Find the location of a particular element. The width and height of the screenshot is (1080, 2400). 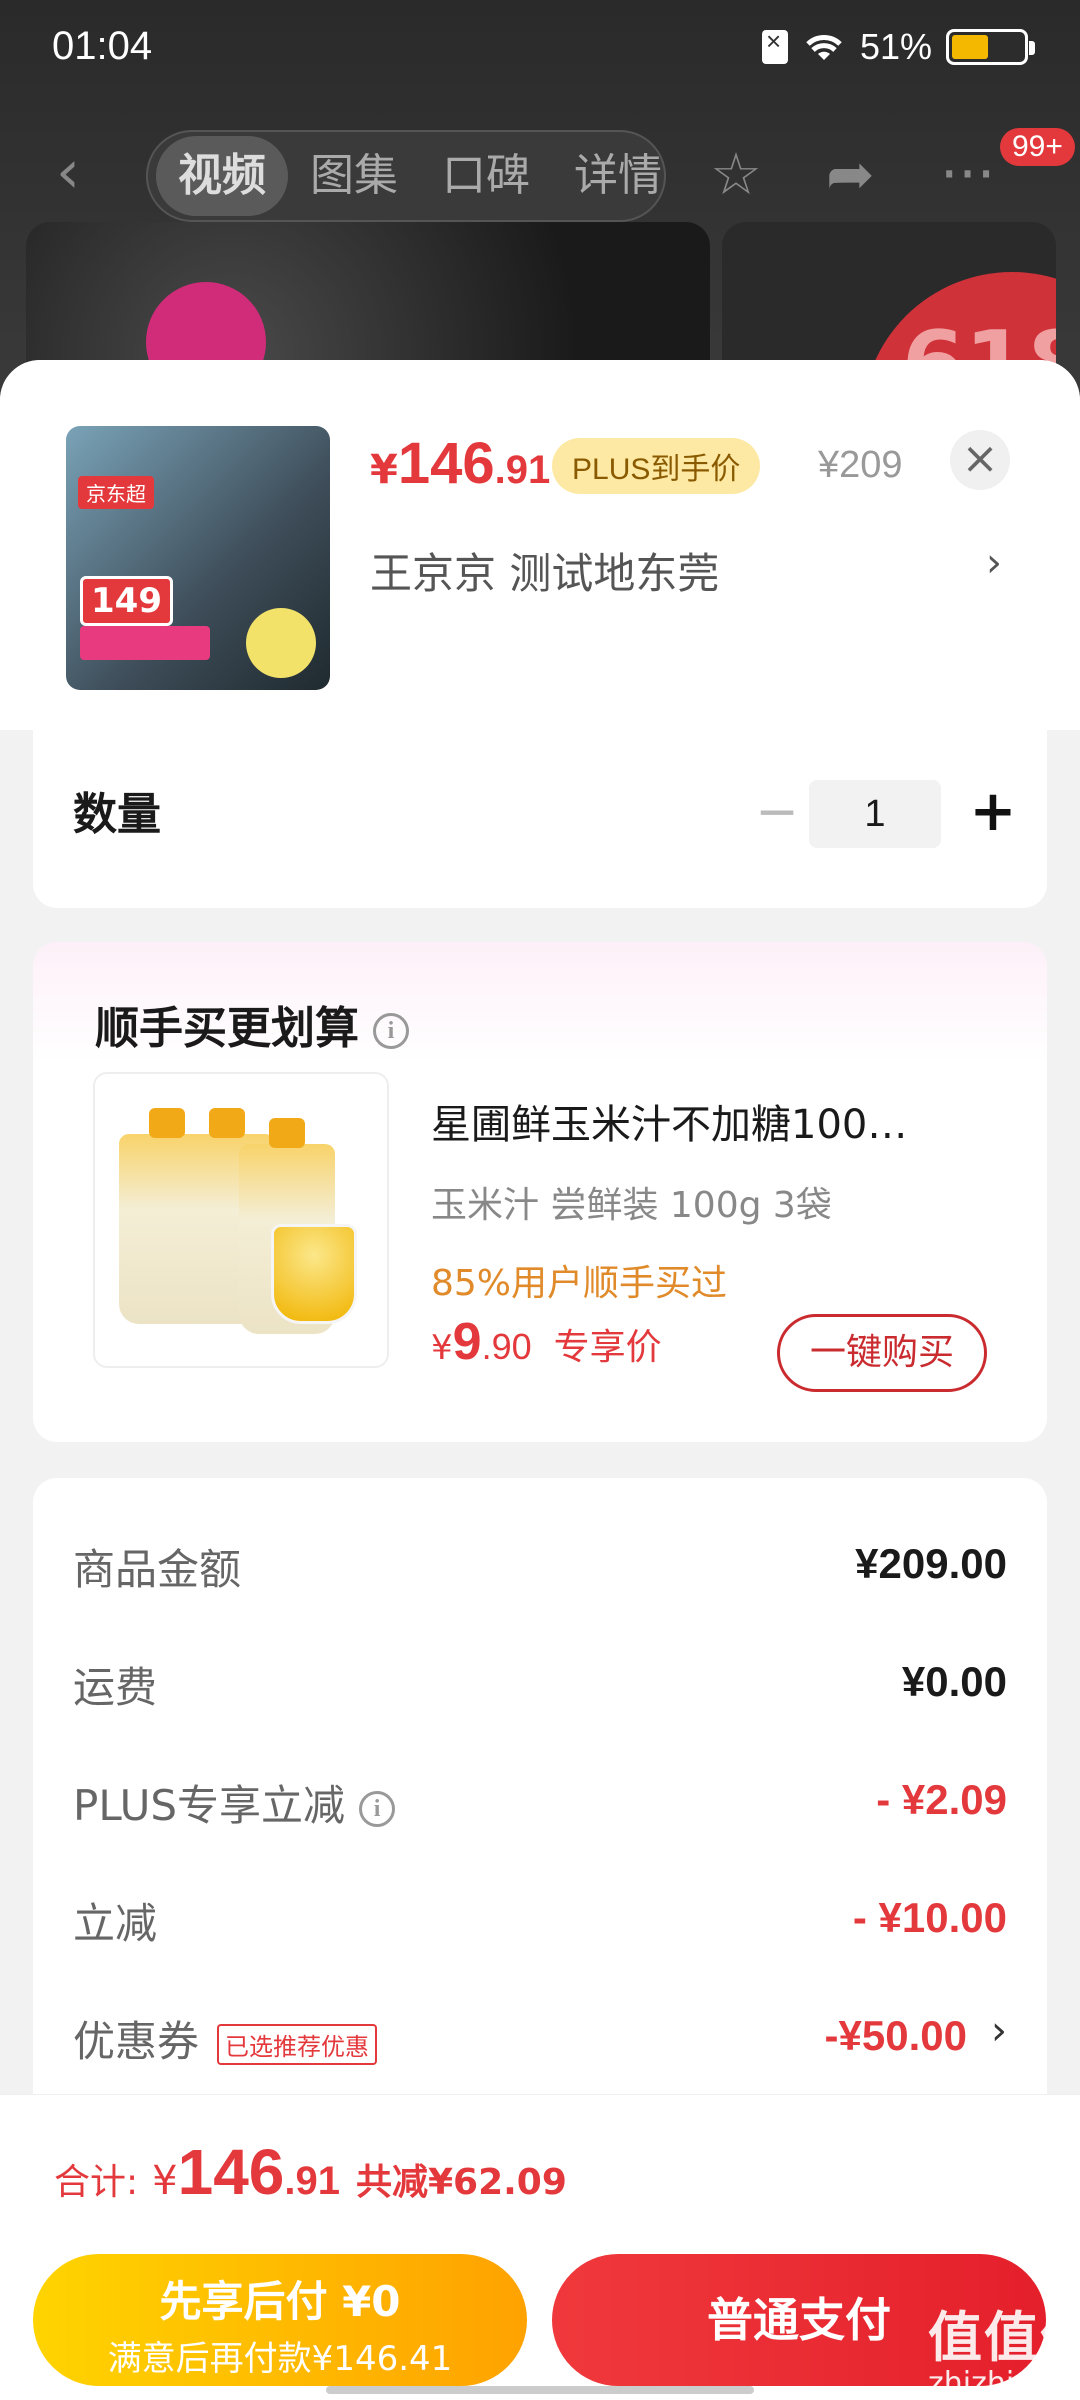

total-saved: 共减¥62.09 is located at coordinates (461, 2182).